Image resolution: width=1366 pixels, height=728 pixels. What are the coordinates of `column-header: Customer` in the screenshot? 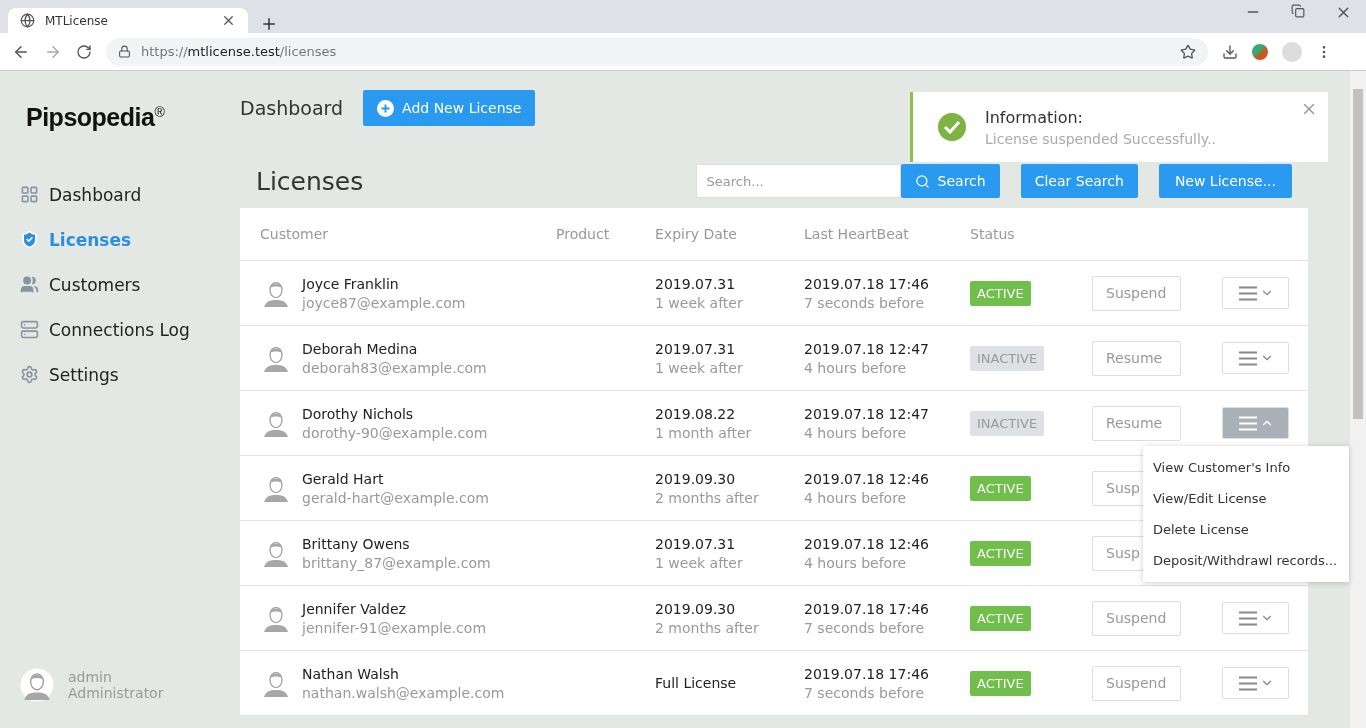 It's located at (294, 234).